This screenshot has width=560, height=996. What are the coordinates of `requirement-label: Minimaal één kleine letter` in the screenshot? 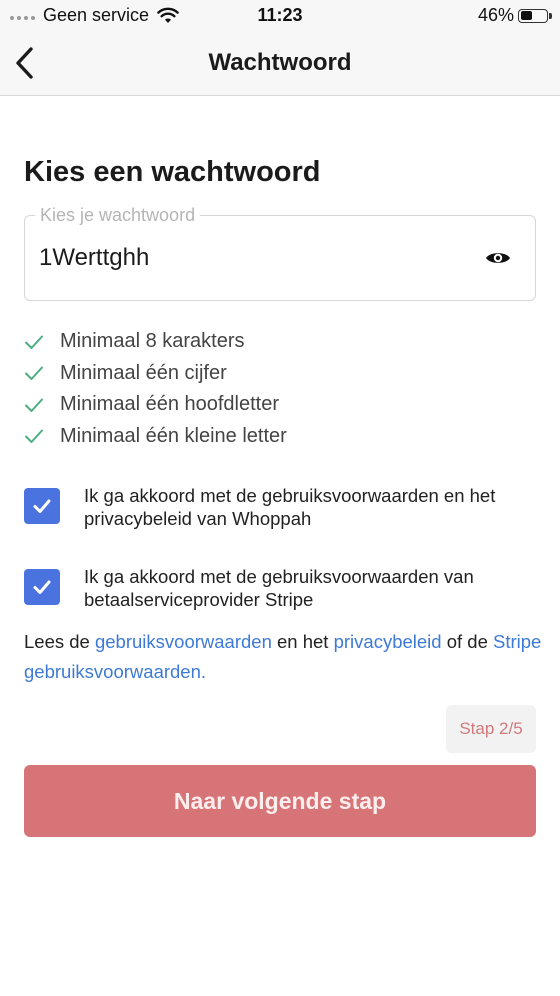 It's located at (173, 435).